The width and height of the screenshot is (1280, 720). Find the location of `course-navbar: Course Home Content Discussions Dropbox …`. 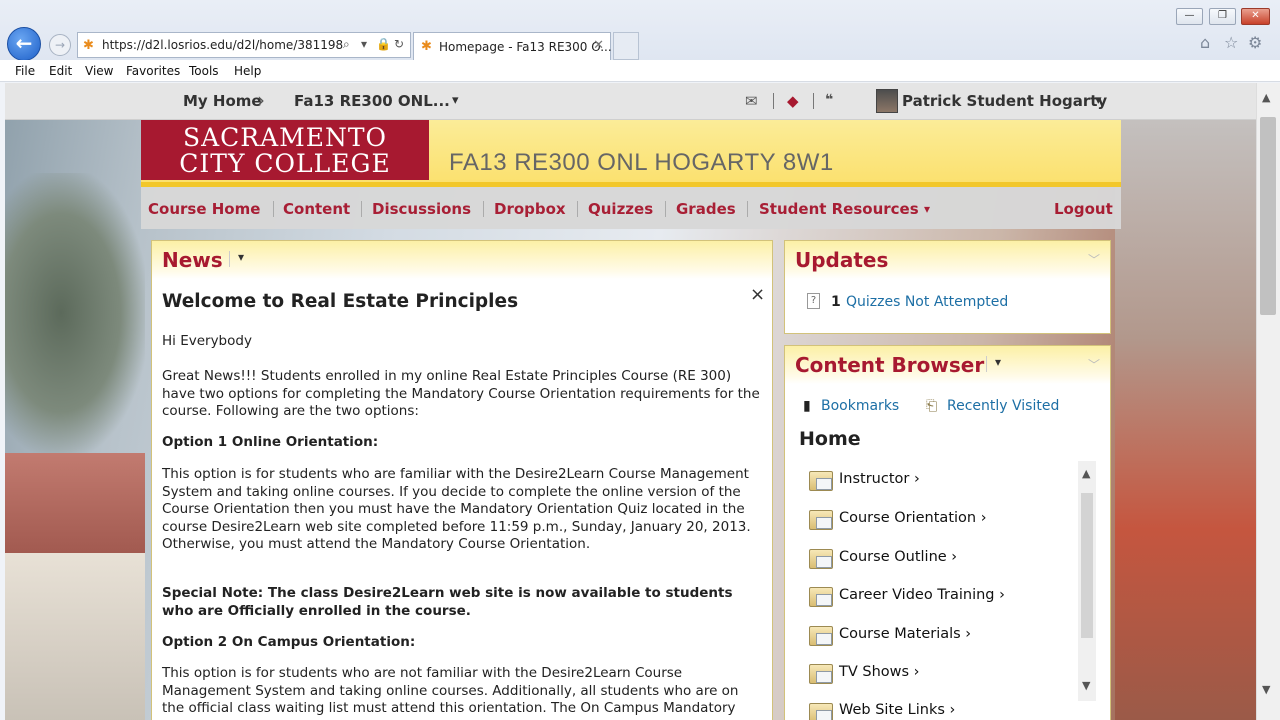

course-navbar: Course Home Content Discussions Dropbox … is located at coordinates (631, 208).